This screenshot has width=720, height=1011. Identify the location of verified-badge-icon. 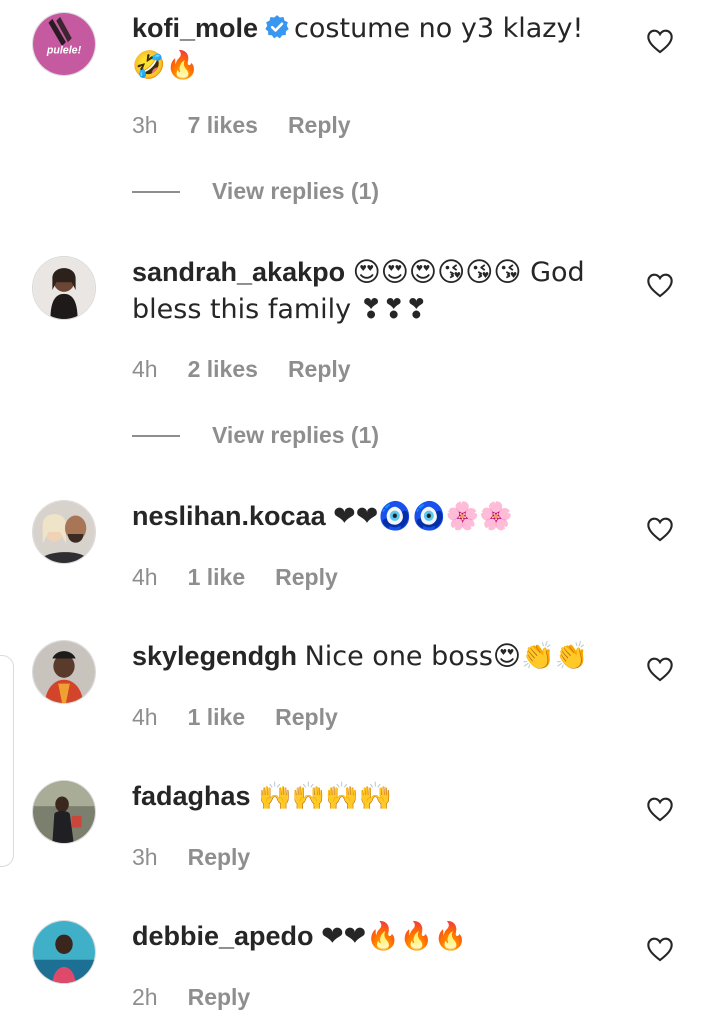
(277, 27).